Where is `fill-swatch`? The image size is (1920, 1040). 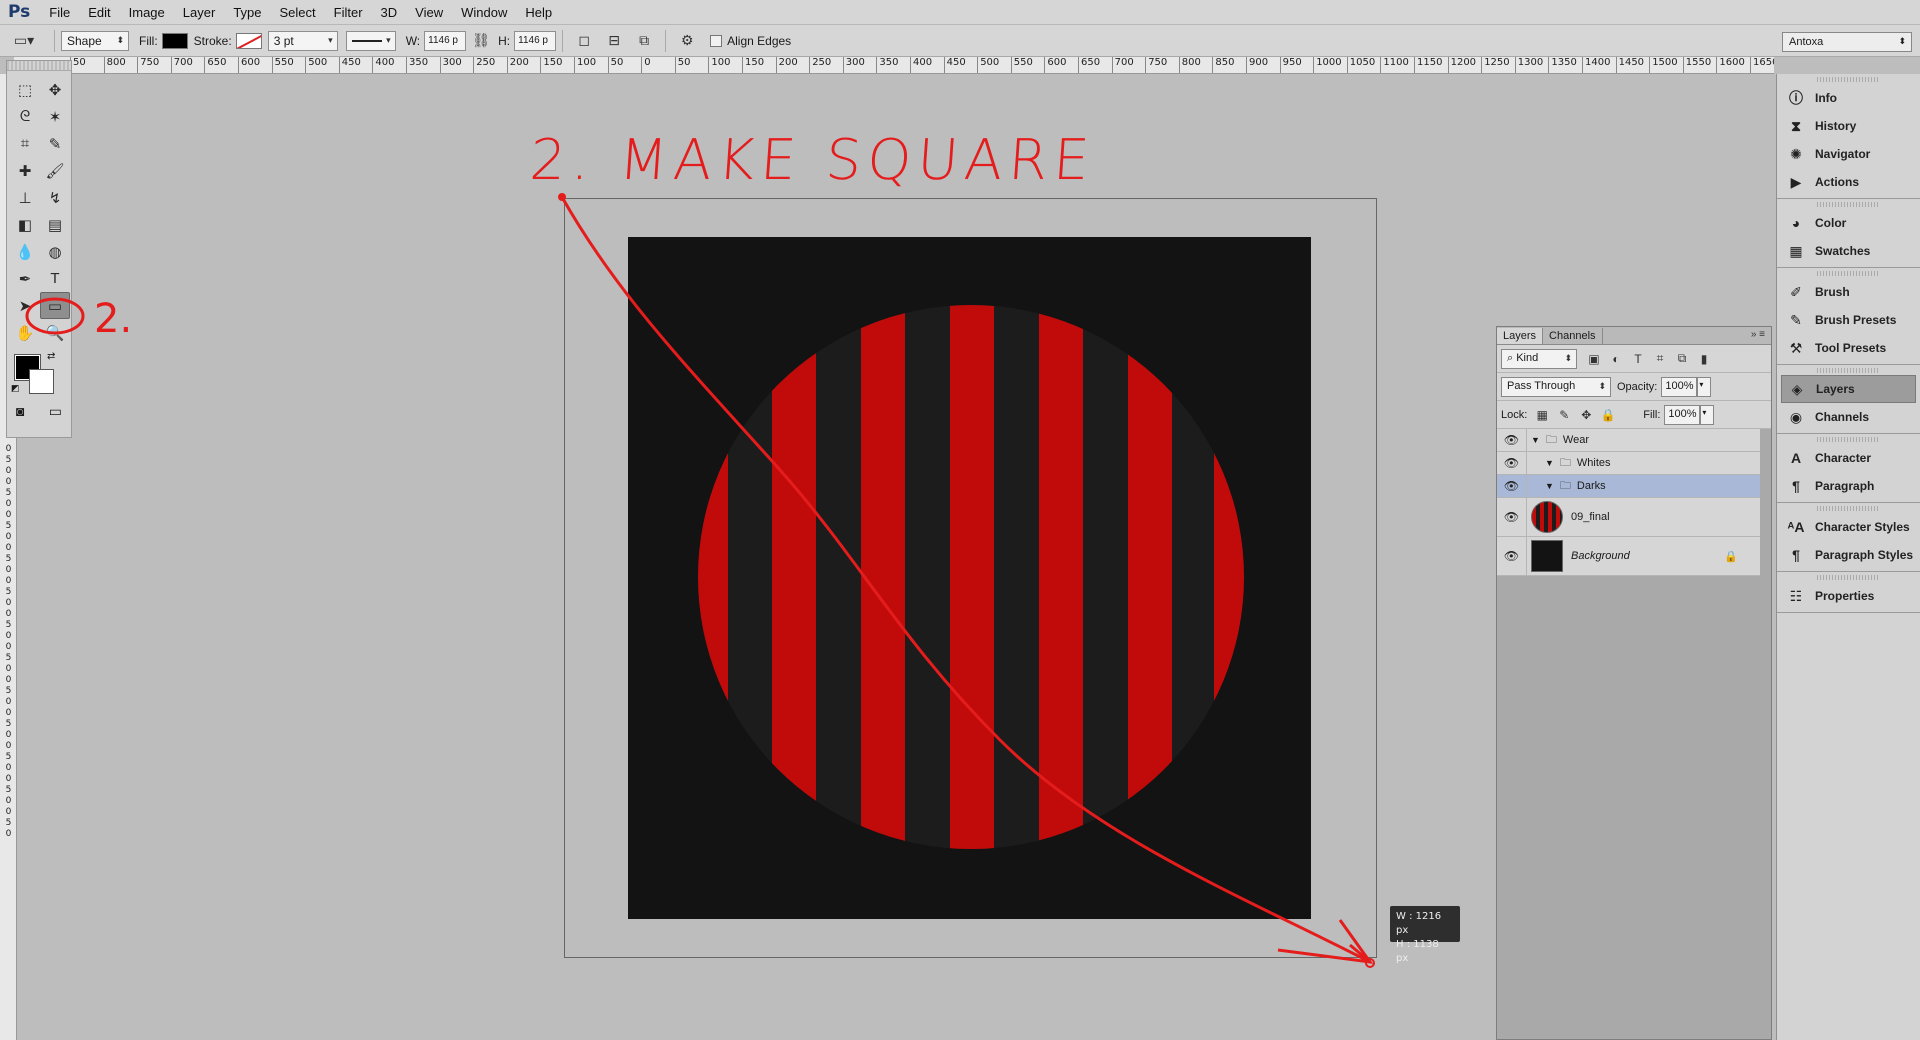
fill-swatch is located at coordinates (174, 40).